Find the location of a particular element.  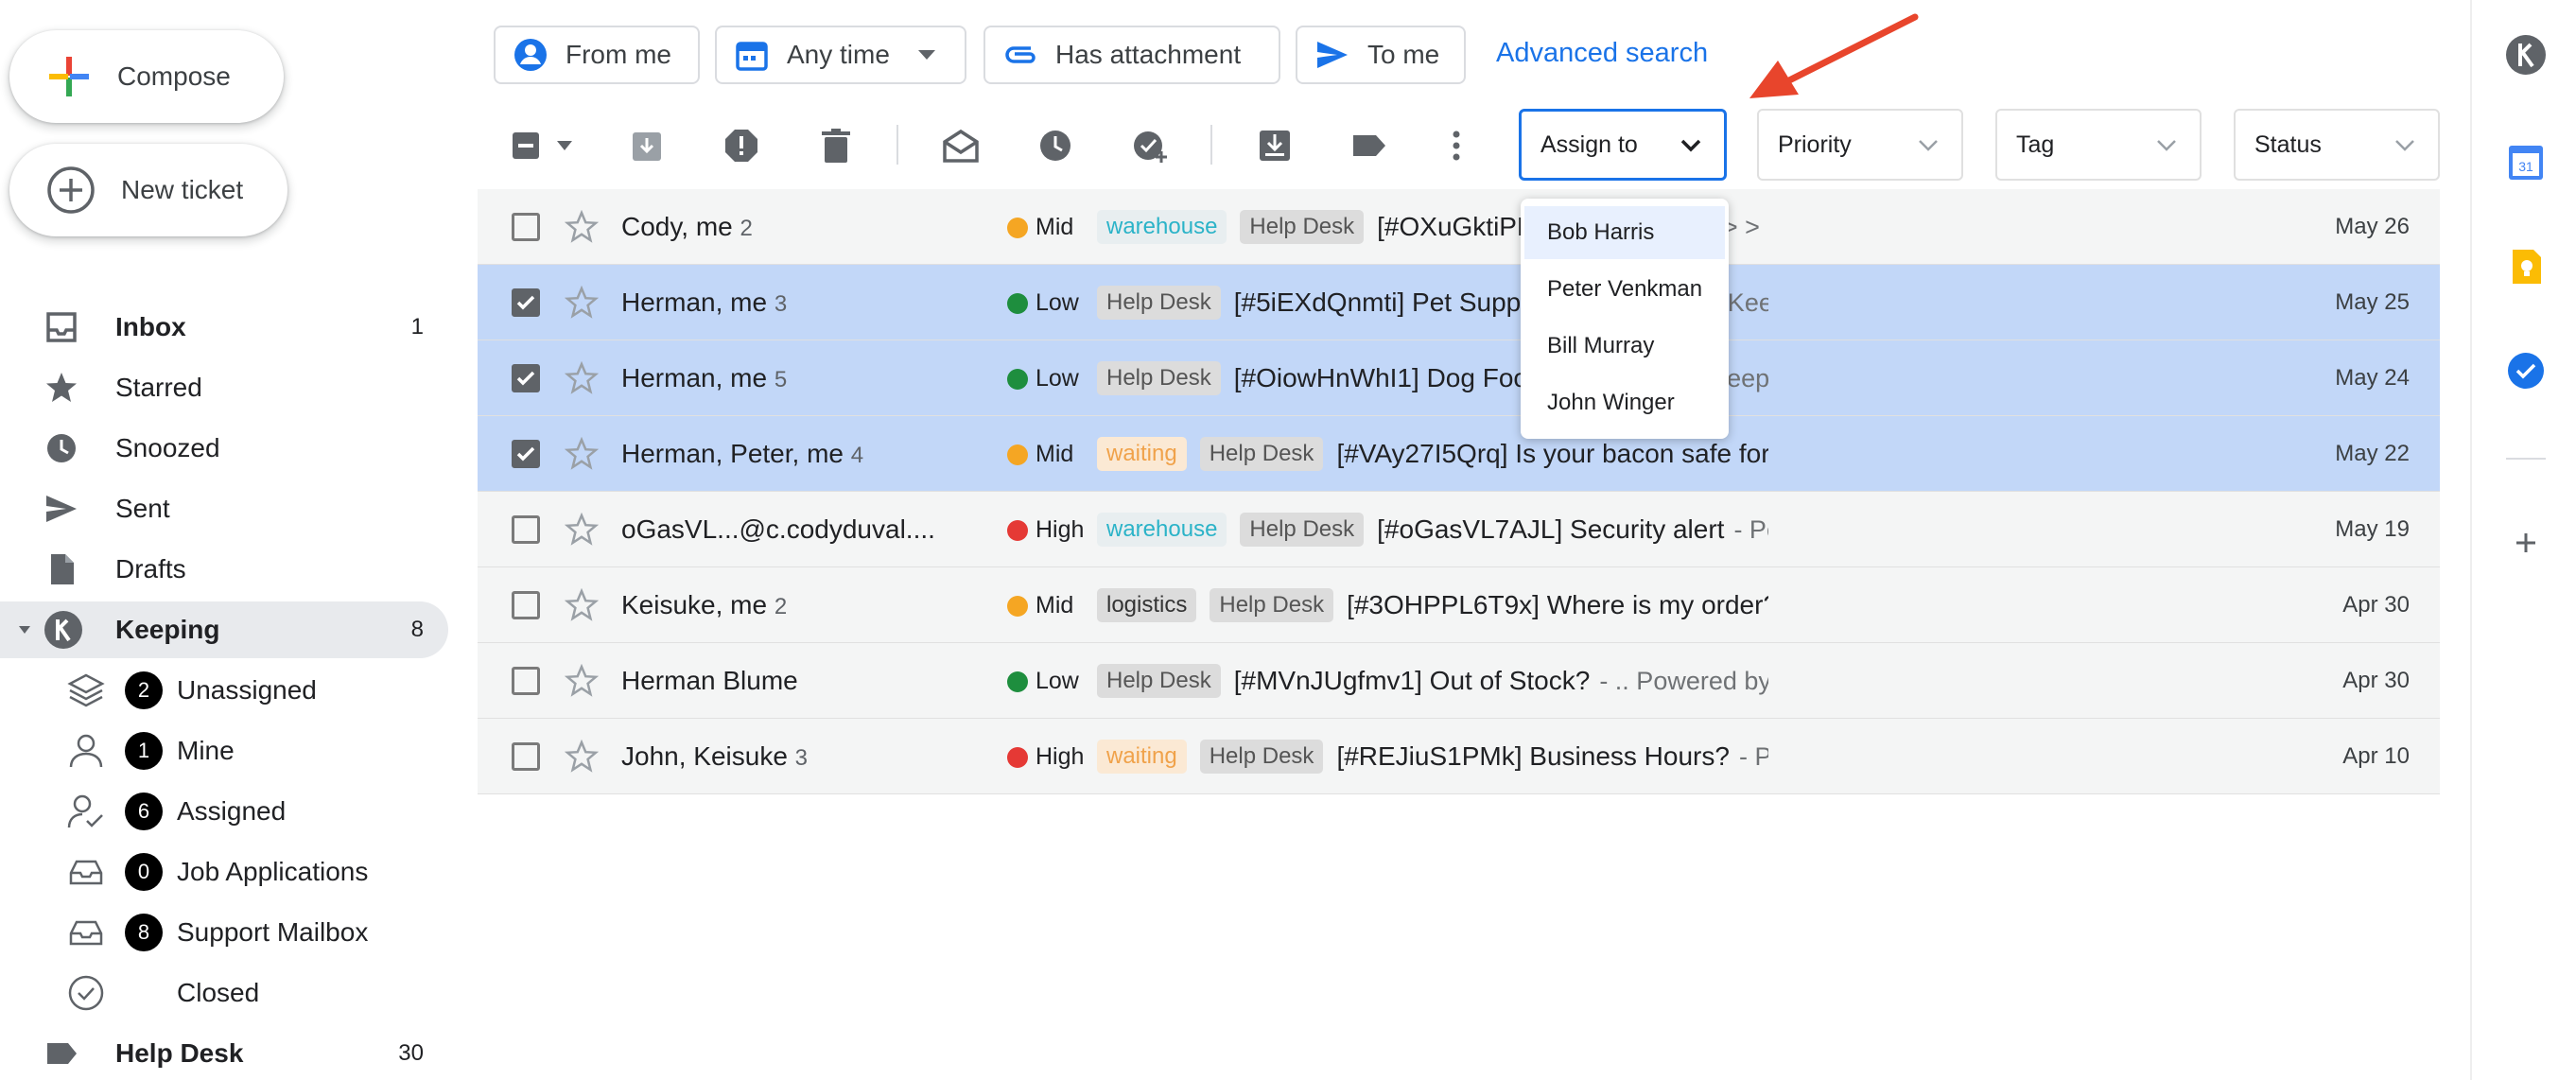

sender-text: Herman, me is located at coordinates (694, 302).